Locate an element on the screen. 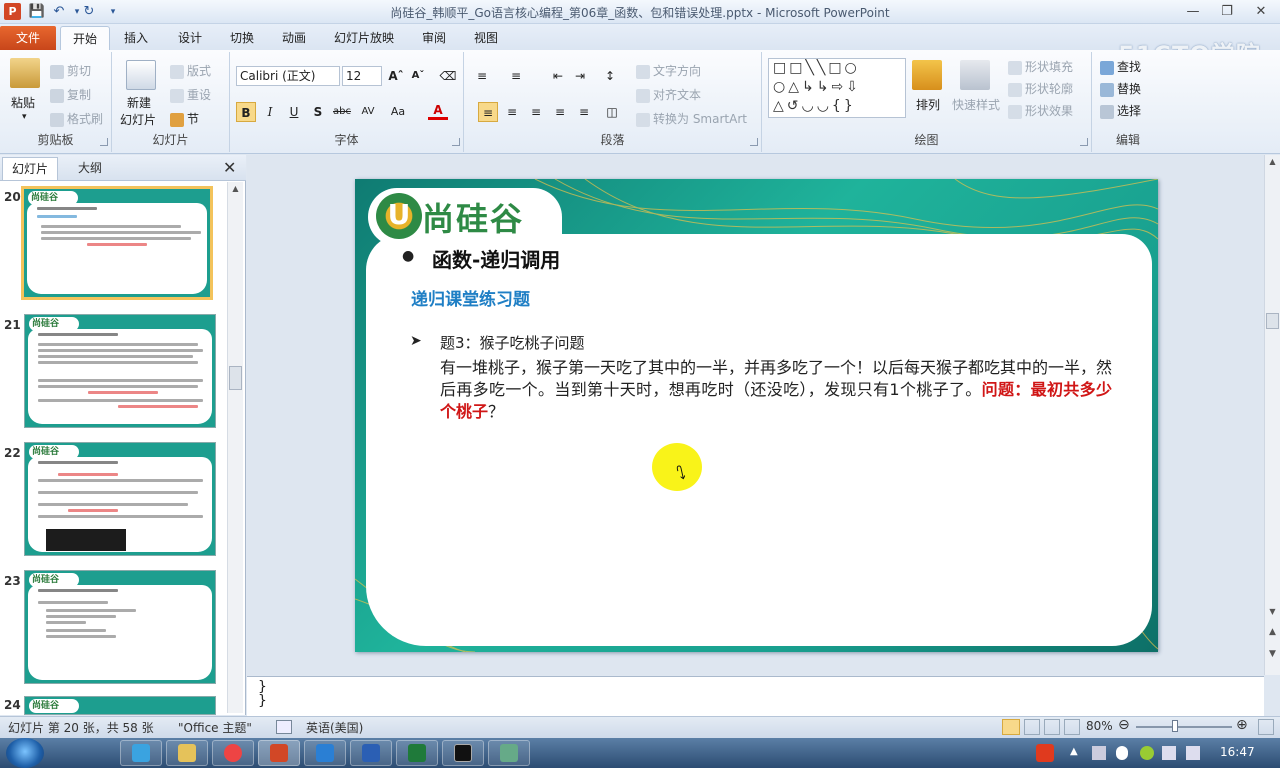 The image size is (1280, 768). increase-indent-icon: ⇥ is located at coordinates (580, 76).